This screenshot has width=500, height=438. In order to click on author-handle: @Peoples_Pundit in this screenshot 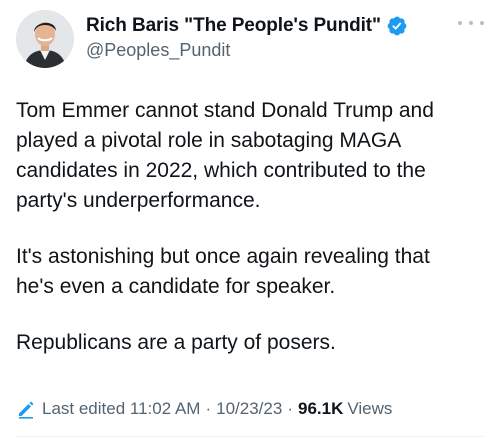, I will do `click(247, 50)`.